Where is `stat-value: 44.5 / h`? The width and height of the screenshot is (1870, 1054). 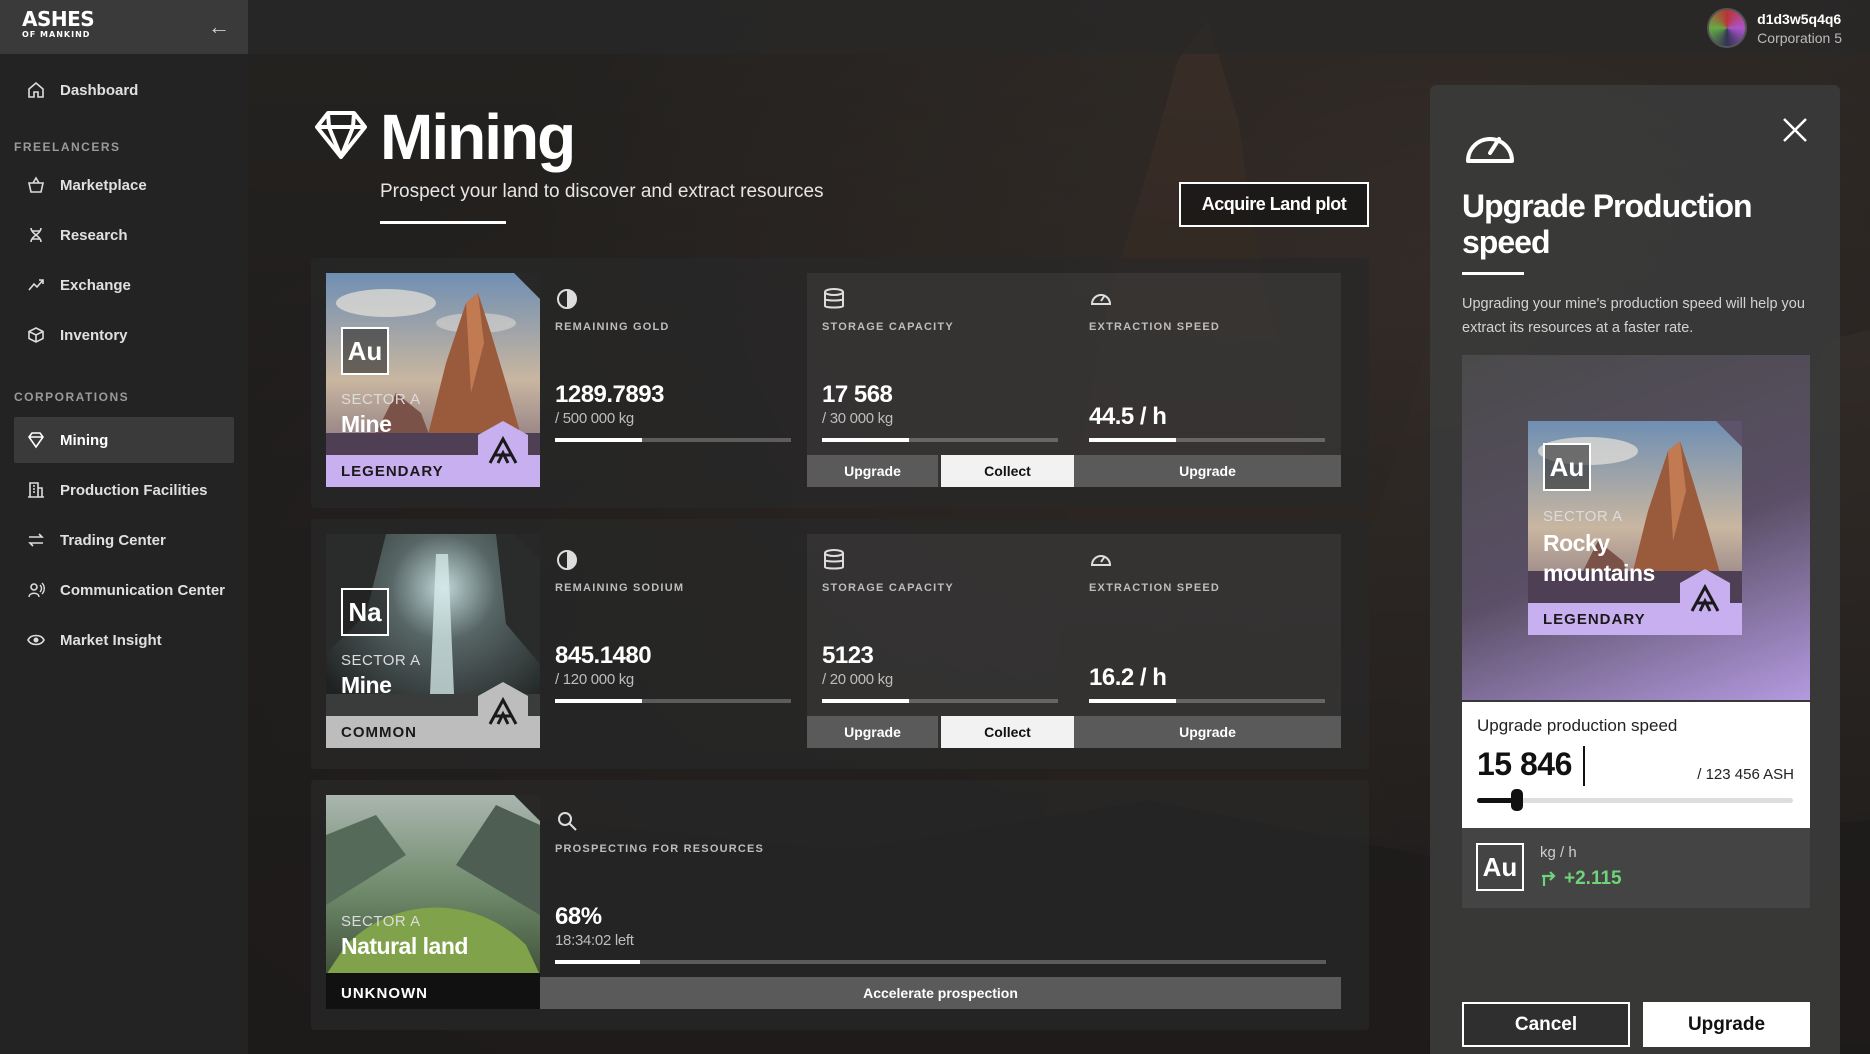 stat-value: 44.5 / h is located at coordinates (1128, 416).